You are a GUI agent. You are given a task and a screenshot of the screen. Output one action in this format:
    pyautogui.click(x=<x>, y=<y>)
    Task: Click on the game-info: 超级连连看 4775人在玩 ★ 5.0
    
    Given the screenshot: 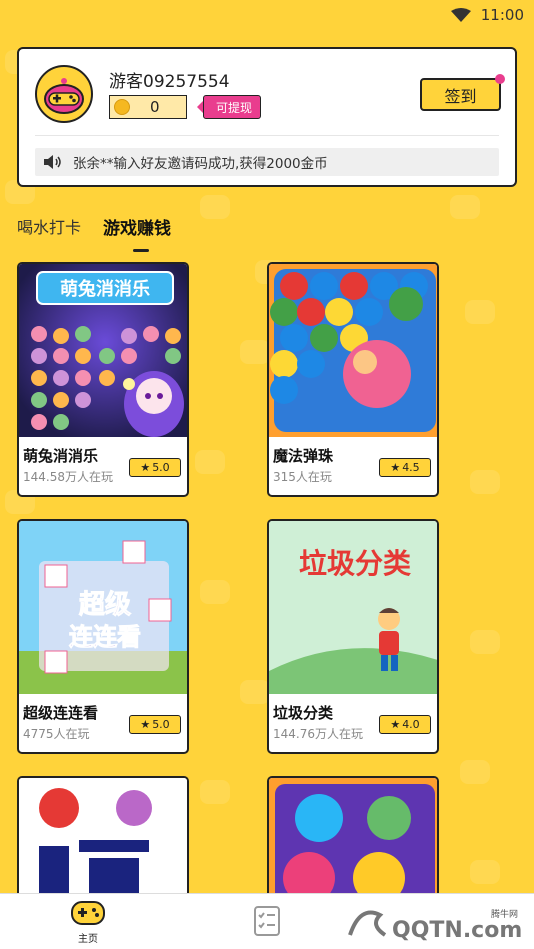 What is the action you would take?
    pyautogui.click(x=103, y=723)
    